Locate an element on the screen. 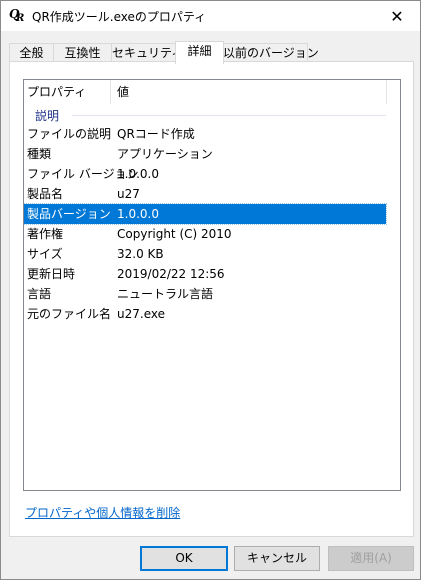  close-icon: ✕ is located at coordinates (397, 16).